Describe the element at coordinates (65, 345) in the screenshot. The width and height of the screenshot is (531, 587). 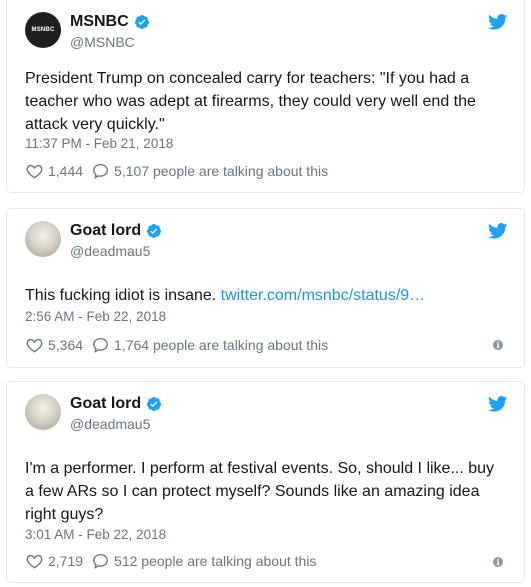
I see `like-count: 5,364` at that location.